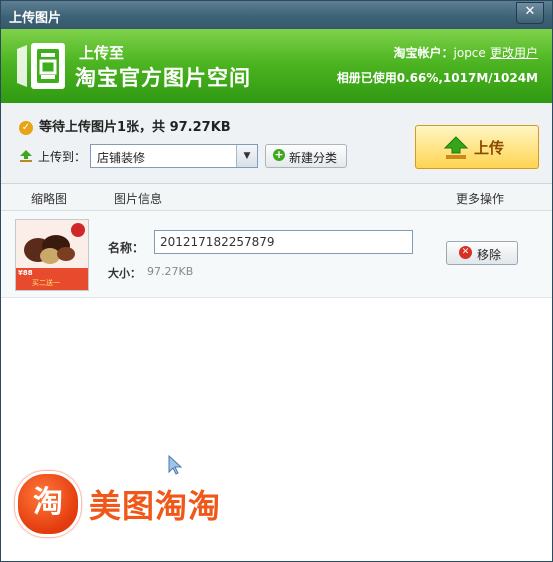 This screenshot has height=562, width=553. Describe the element at coordinates (465, 252) in the screenshot. I see `remove-icon: ✕` at that location.